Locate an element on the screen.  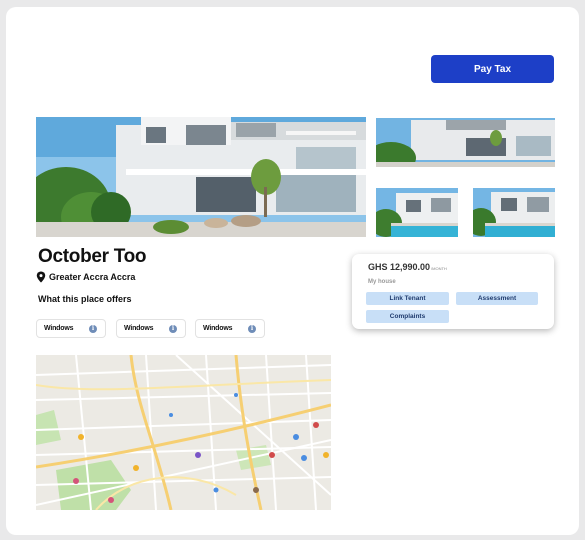
assessment-button: Assessment is located at coordinates (497, 298).